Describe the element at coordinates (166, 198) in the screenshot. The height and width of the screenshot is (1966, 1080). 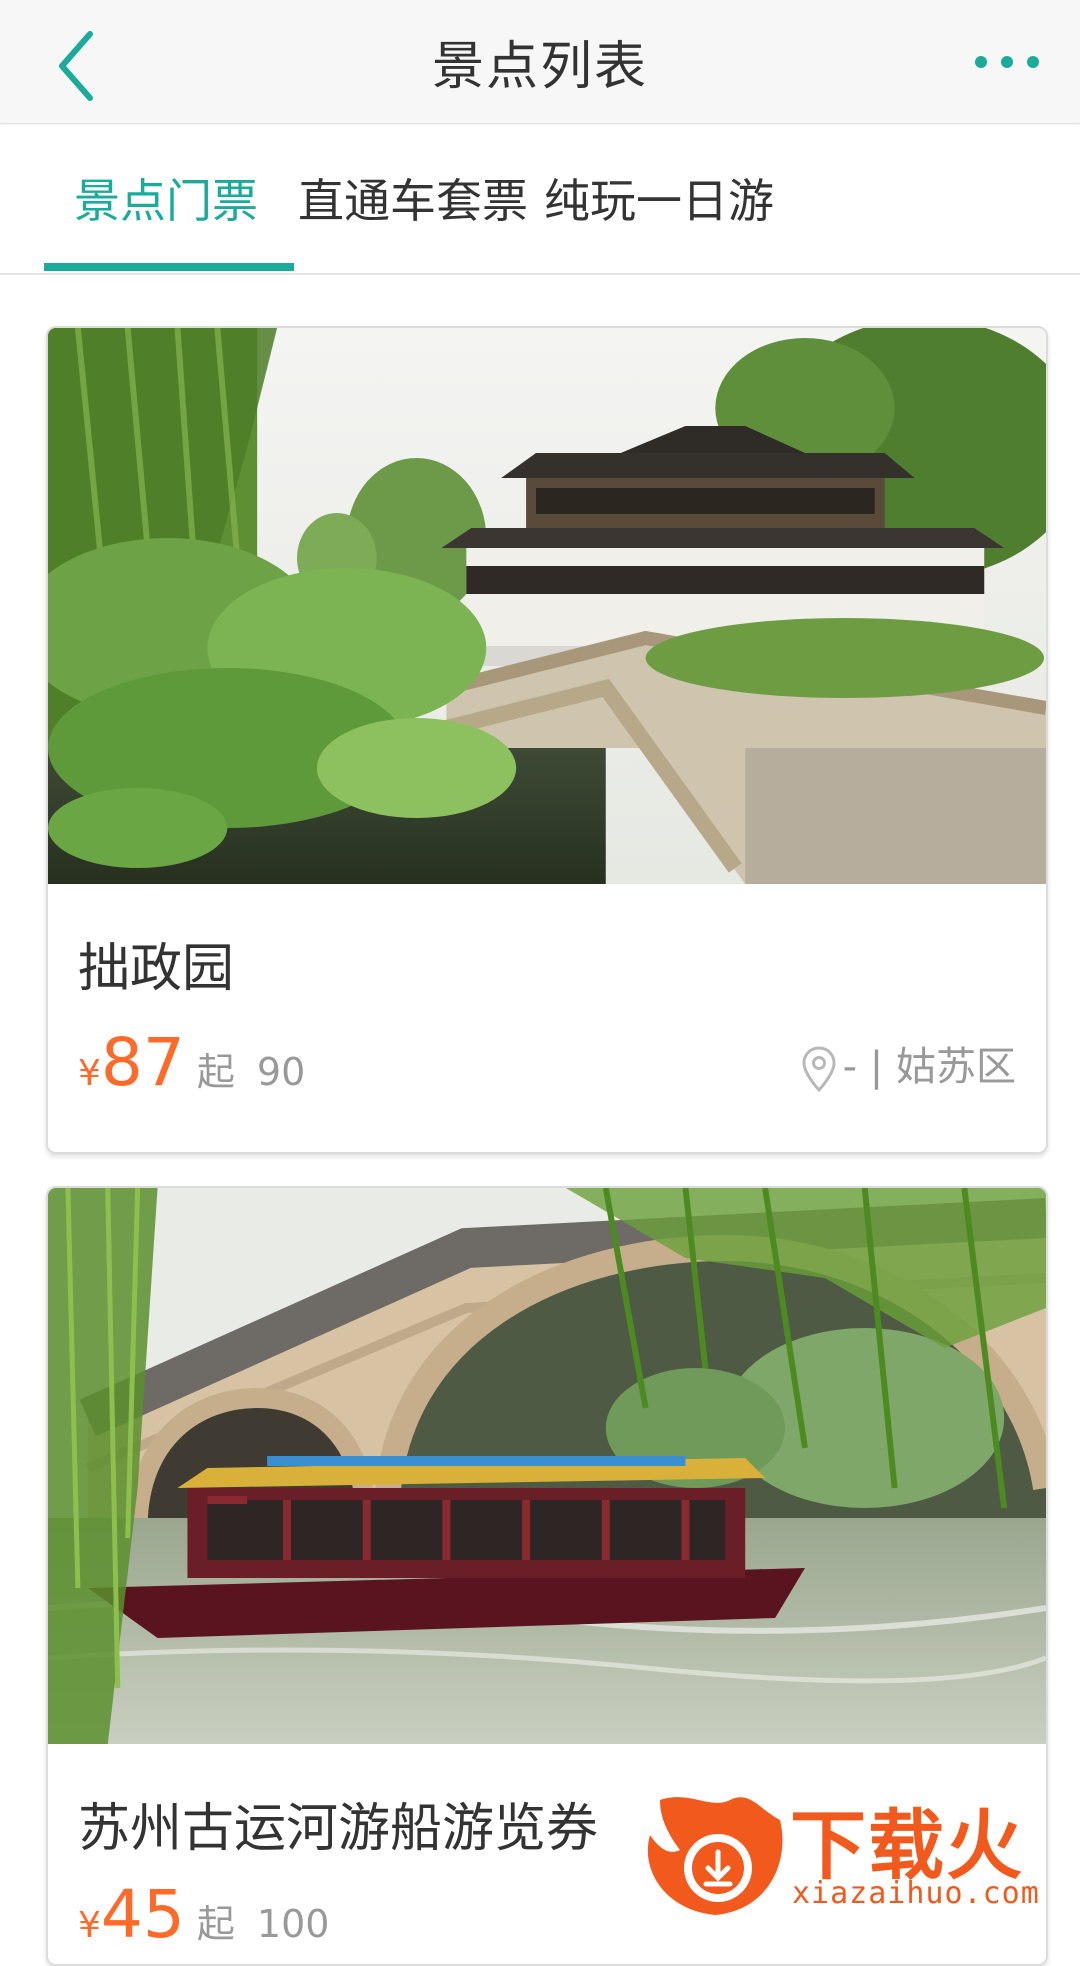
I see `tab-scenic-tickets: 景点门票` at that location.